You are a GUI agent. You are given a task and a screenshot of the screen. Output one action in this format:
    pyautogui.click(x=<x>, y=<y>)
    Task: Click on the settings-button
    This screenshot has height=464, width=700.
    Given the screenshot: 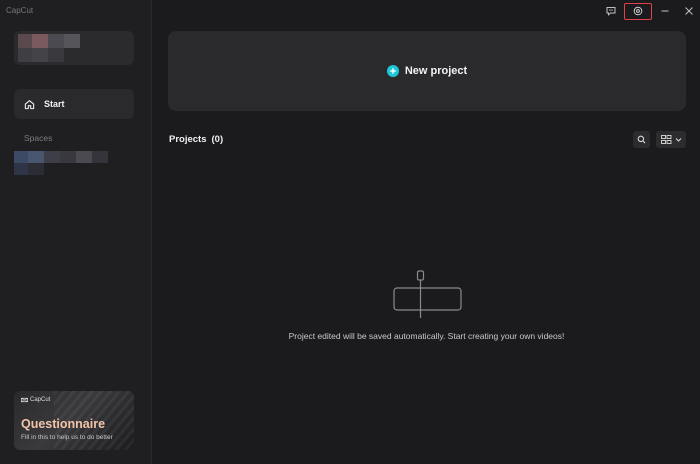 What is the action you would take?
    pyautogui.click(x=638, y=11)
    